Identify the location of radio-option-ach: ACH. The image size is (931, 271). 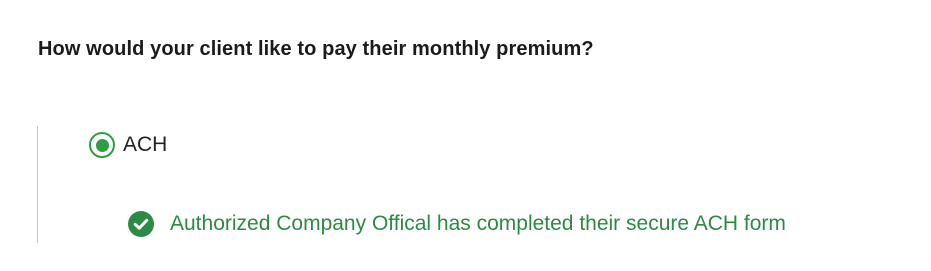
(128, 145).